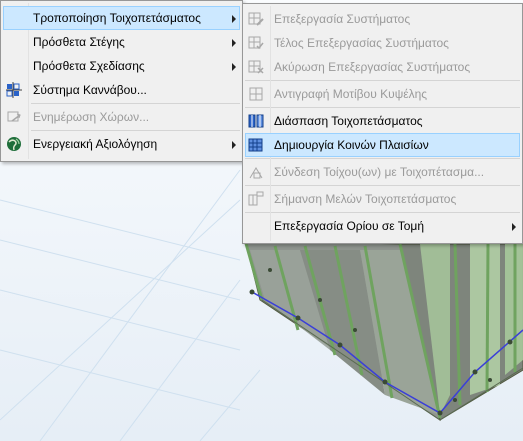  I want to click on submenu-item-edit-system: Επεξεργασία Συστήματος, so click(382, 19).